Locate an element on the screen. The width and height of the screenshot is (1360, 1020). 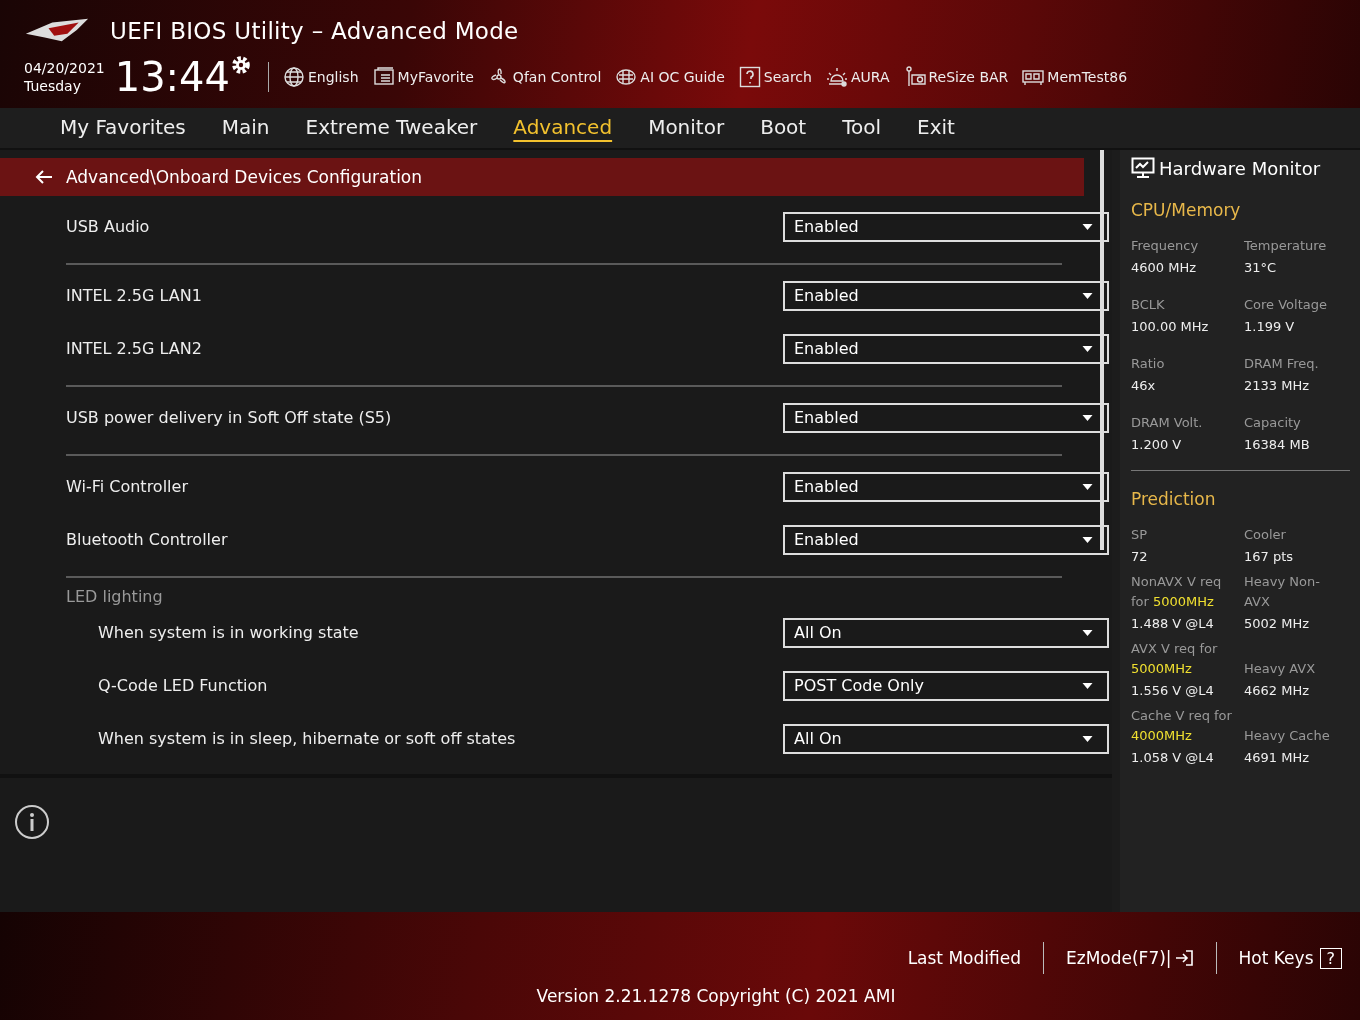
stat-label: Heavy AVX is located at coordinates (1280, 669).